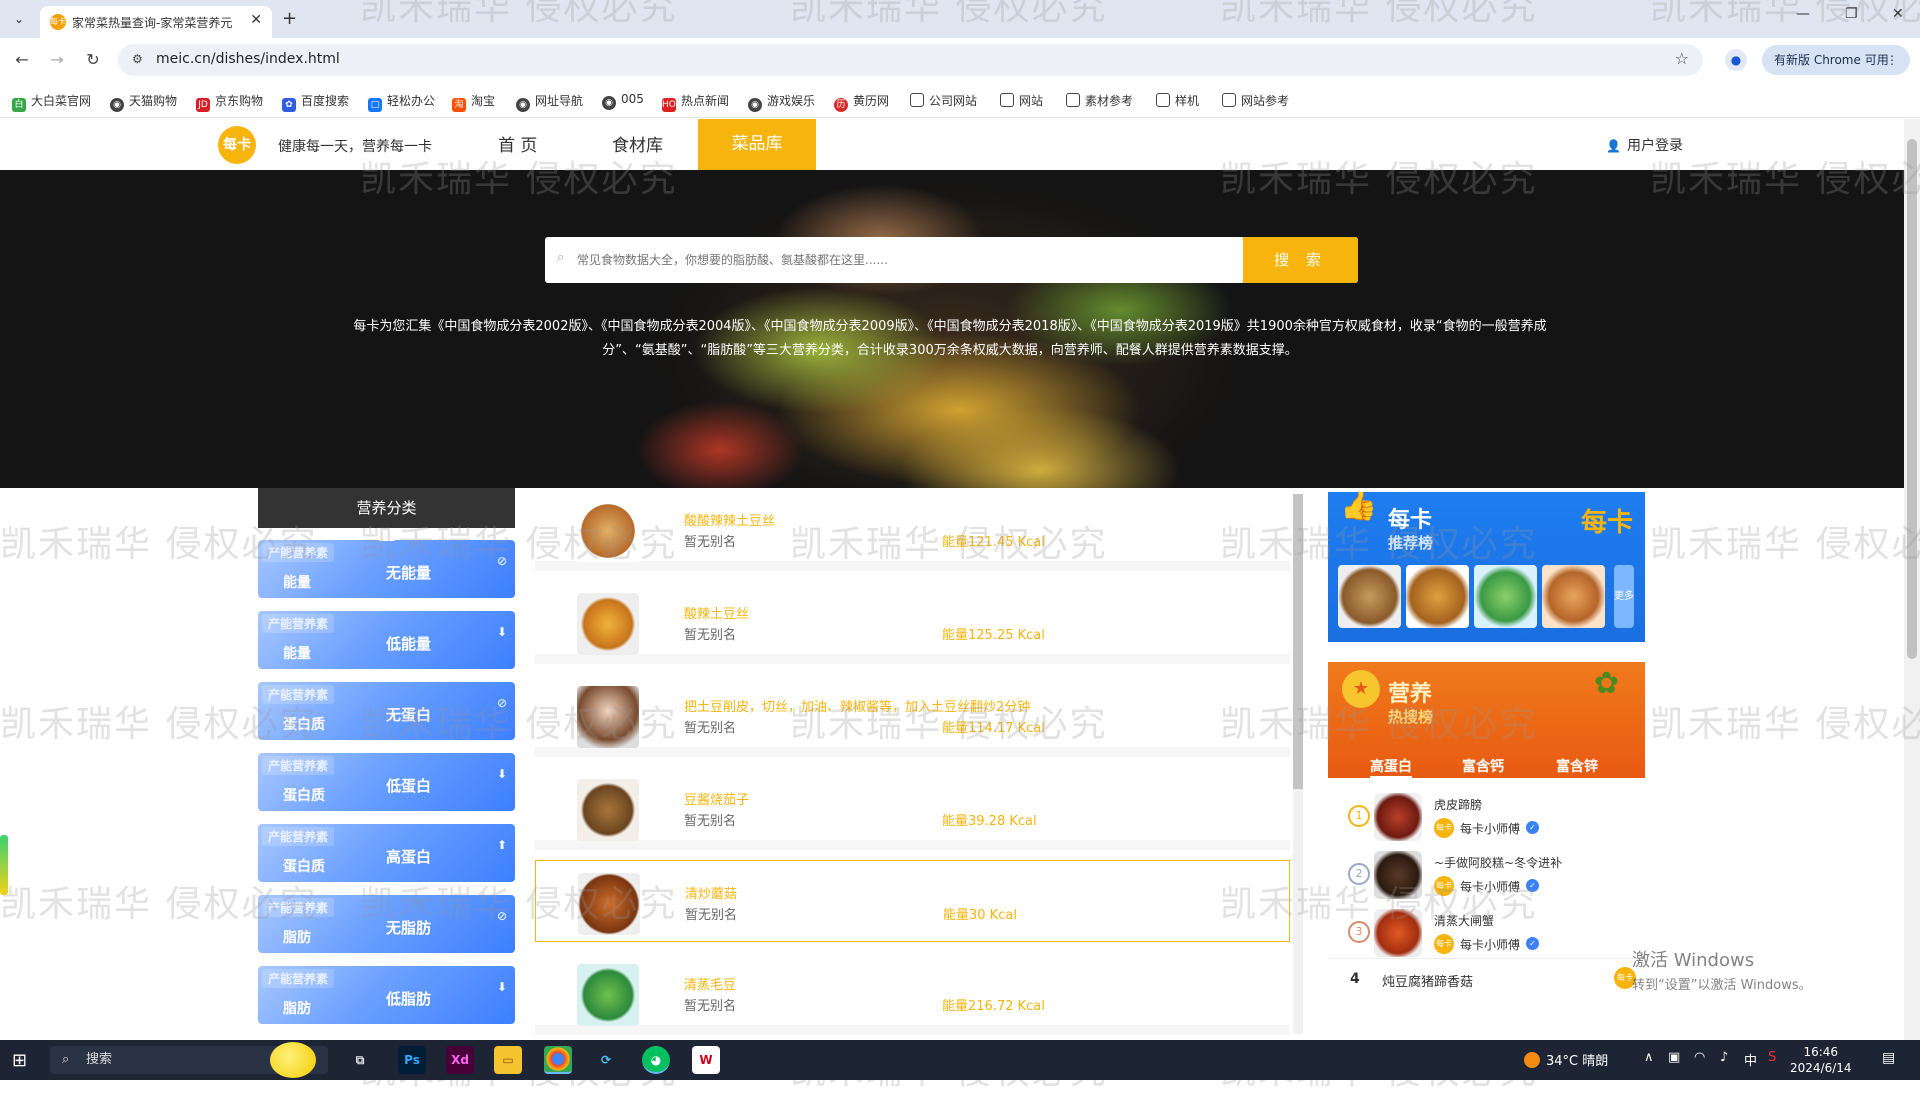  What do you see at coordinates (1851, 14) in the screenshot?
I see `window-restore-icon: ❐` at bounding box center [1851, 14].